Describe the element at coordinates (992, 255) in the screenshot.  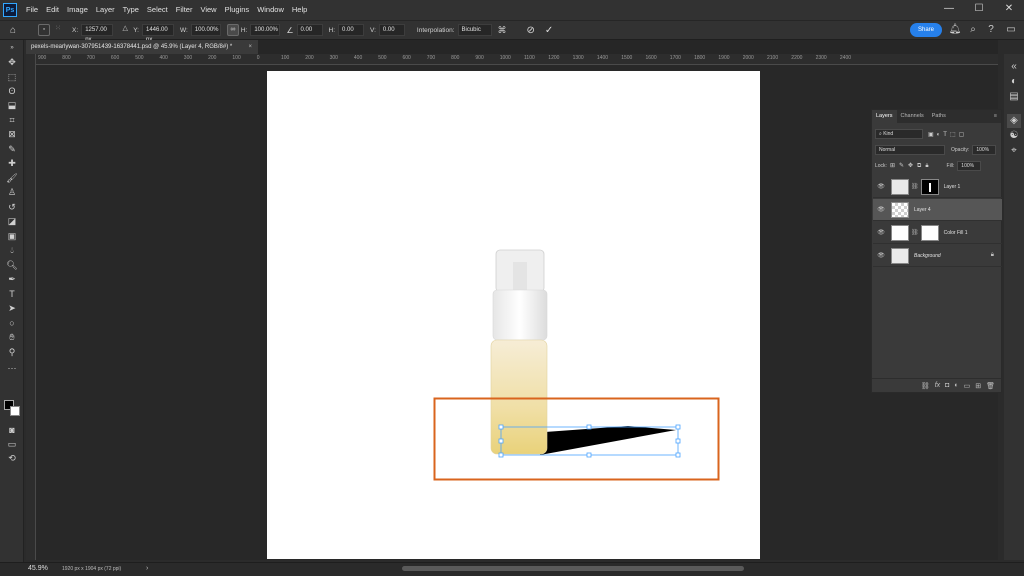
I see `lock-icon: 🔒︎` at that location.